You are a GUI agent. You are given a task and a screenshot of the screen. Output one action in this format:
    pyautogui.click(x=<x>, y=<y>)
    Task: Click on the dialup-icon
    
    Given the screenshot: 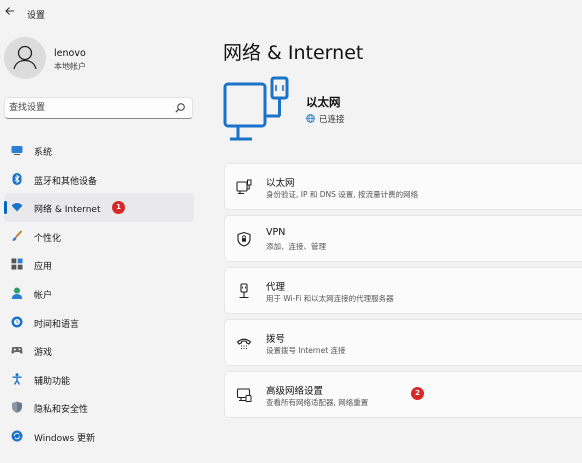 What is the action you would take?
    pyautogui.click(x=244, y=344)
    